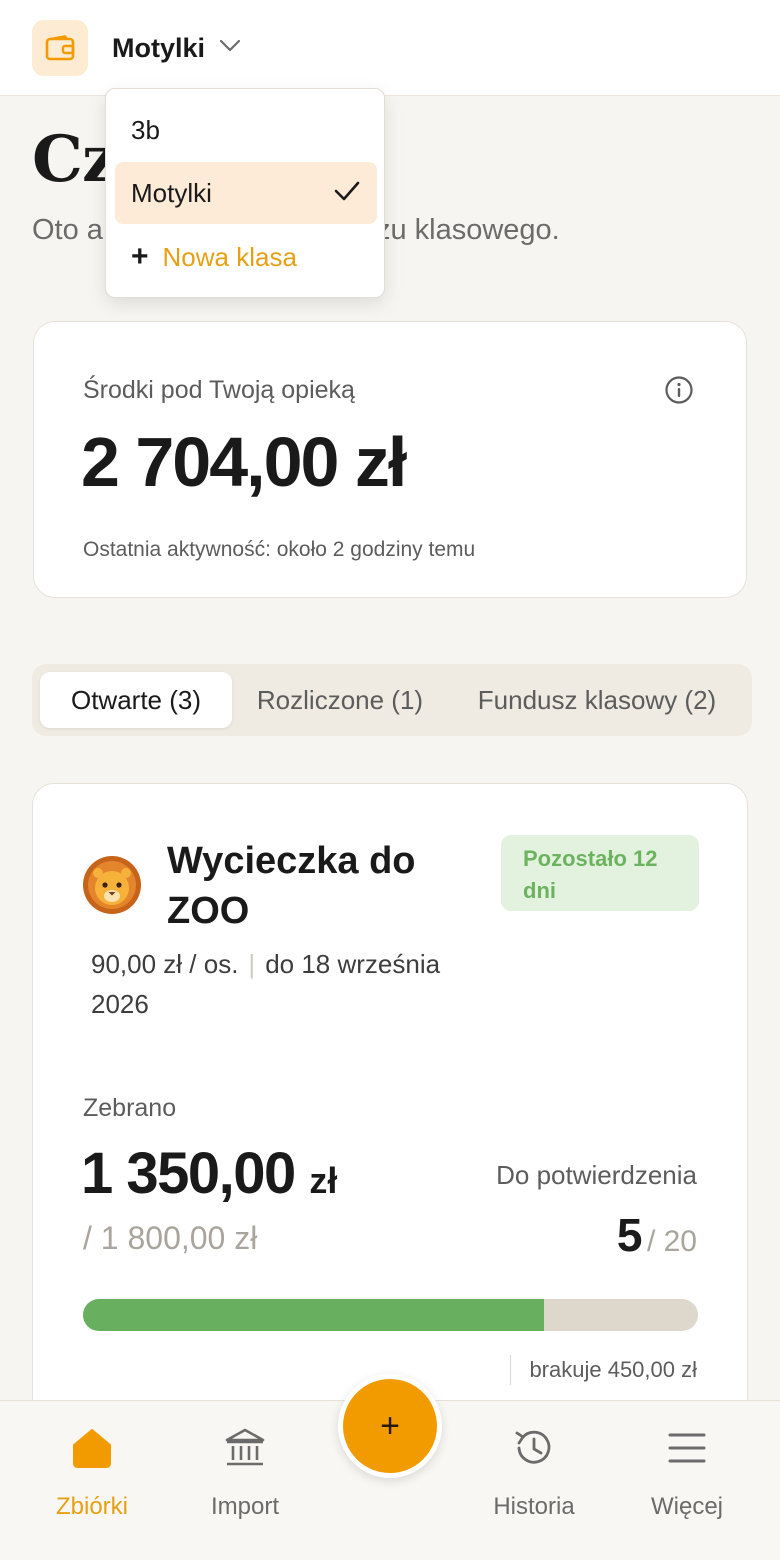 The width and height of the screenshot is (780, 1560). Describe the element at coordinates (130, 1108) in the screenshot. I see `collected-label: Zebrano` at that location.